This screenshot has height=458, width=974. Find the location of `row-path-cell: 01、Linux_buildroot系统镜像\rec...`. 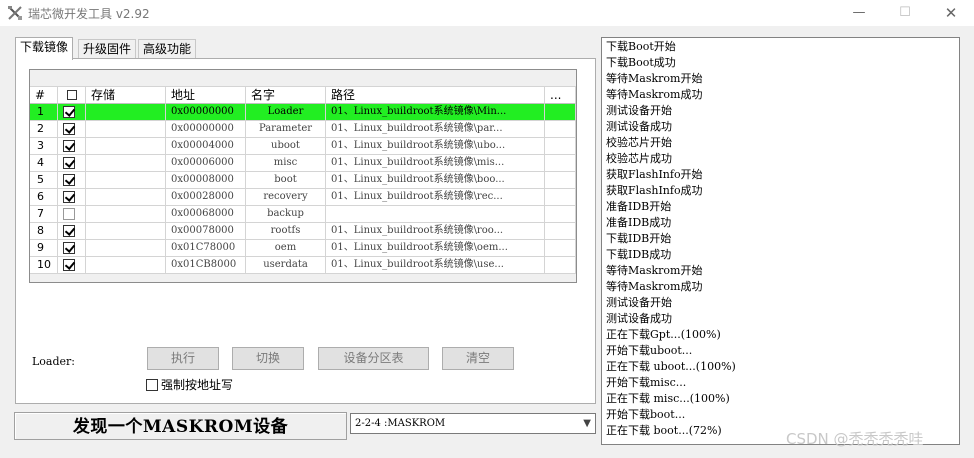

row-path-cell: 01、Linux_buildroot系统镜像\rec... is located at coordinates (435, 197).